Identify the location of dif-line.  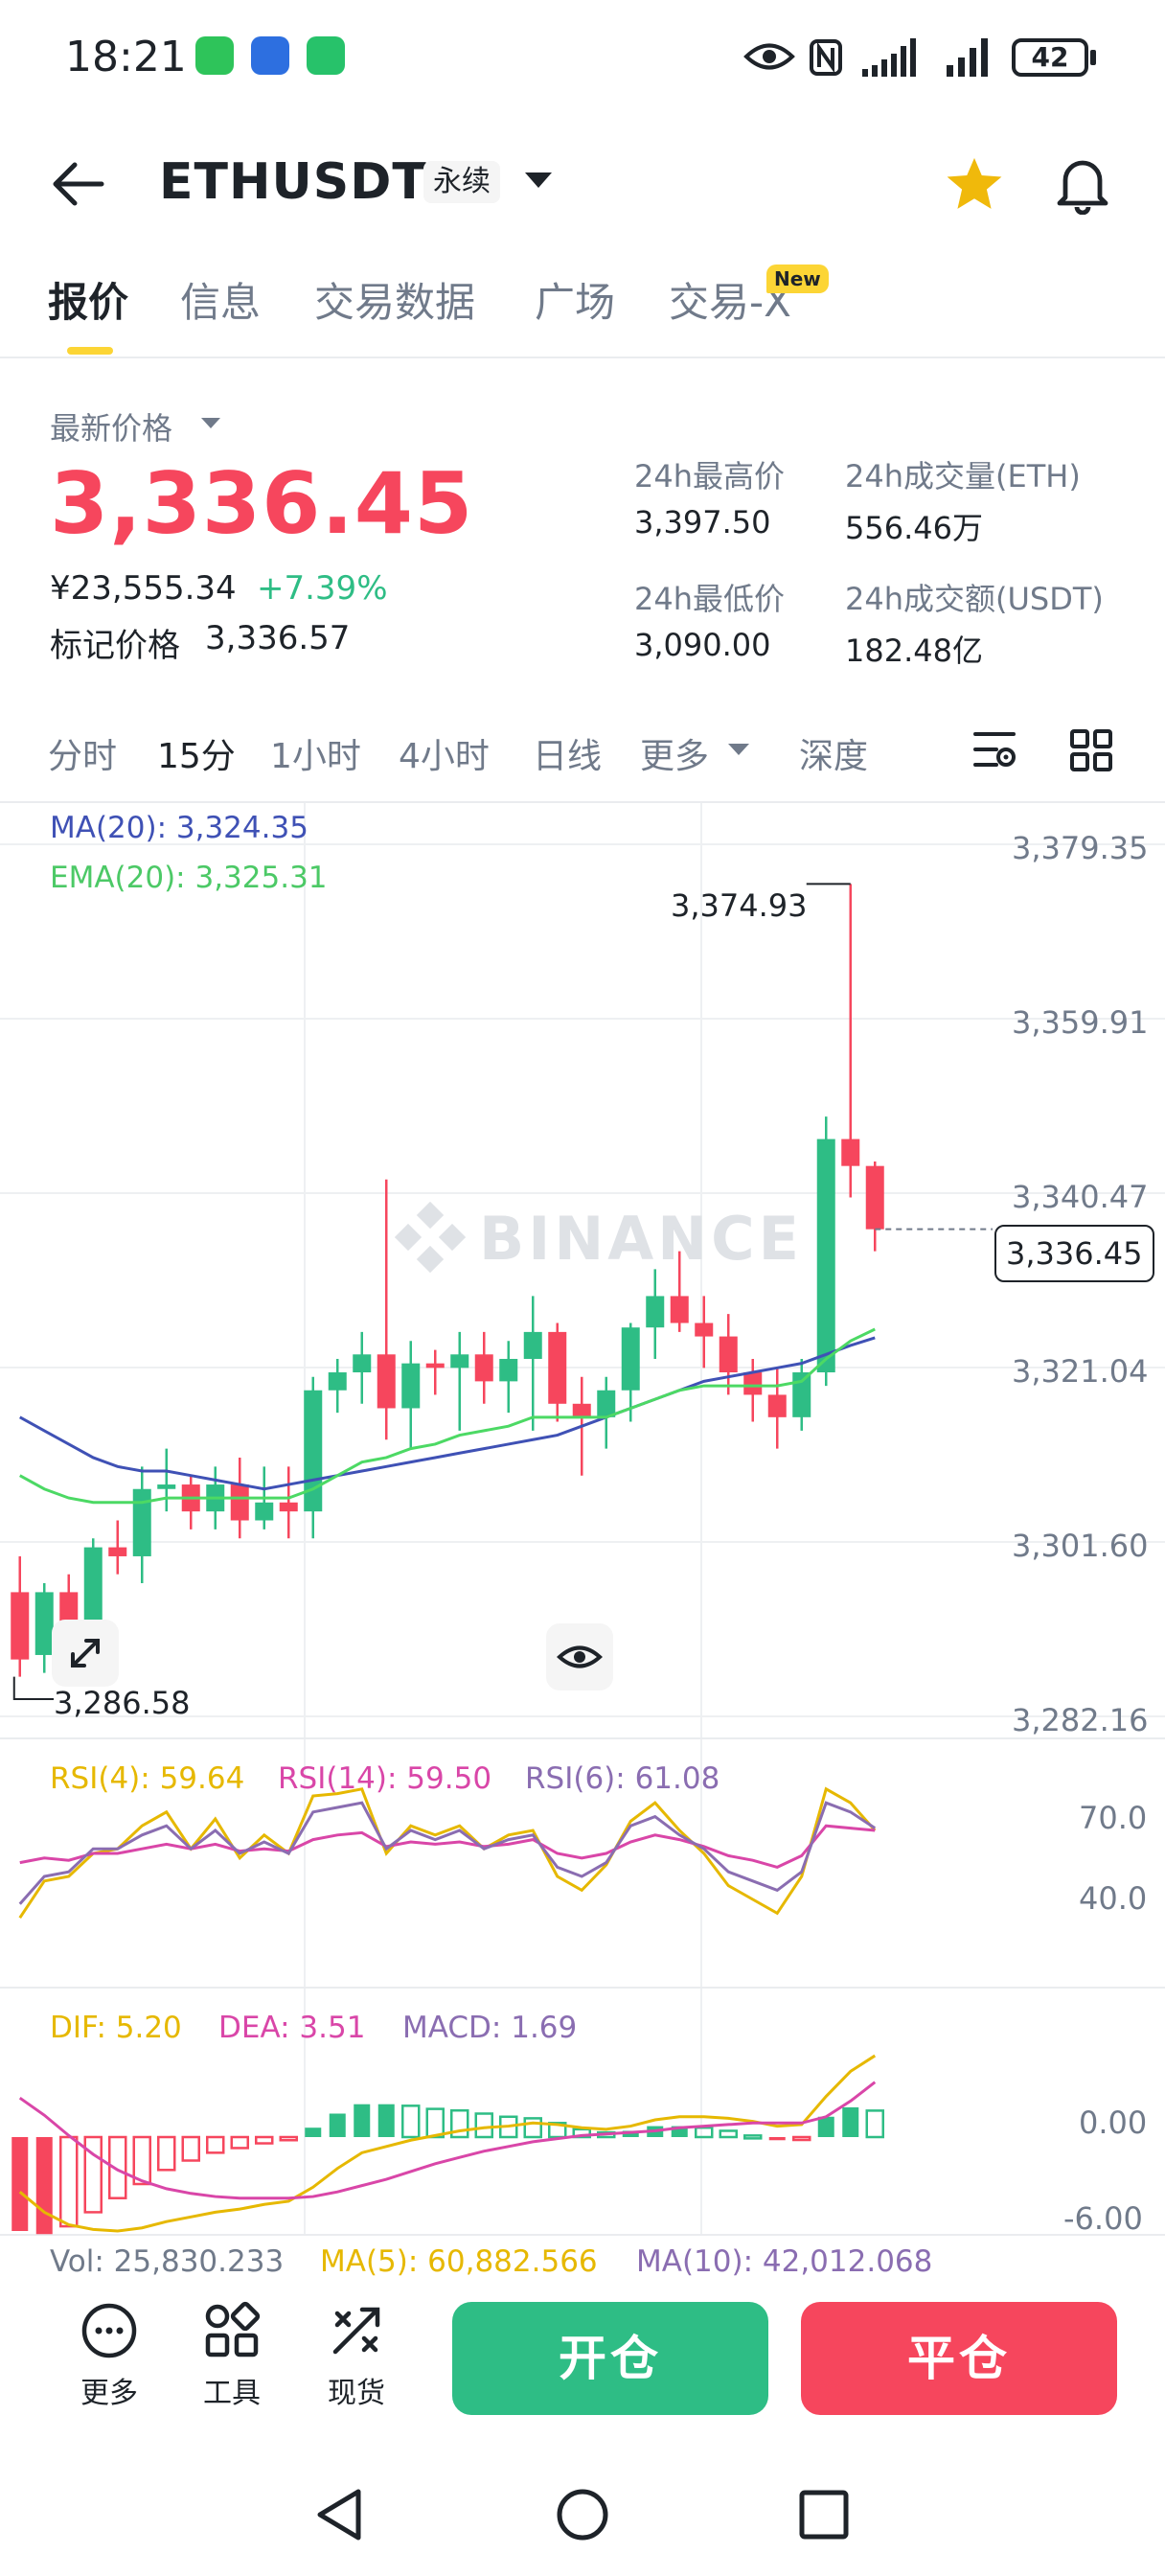
(448, 2143).